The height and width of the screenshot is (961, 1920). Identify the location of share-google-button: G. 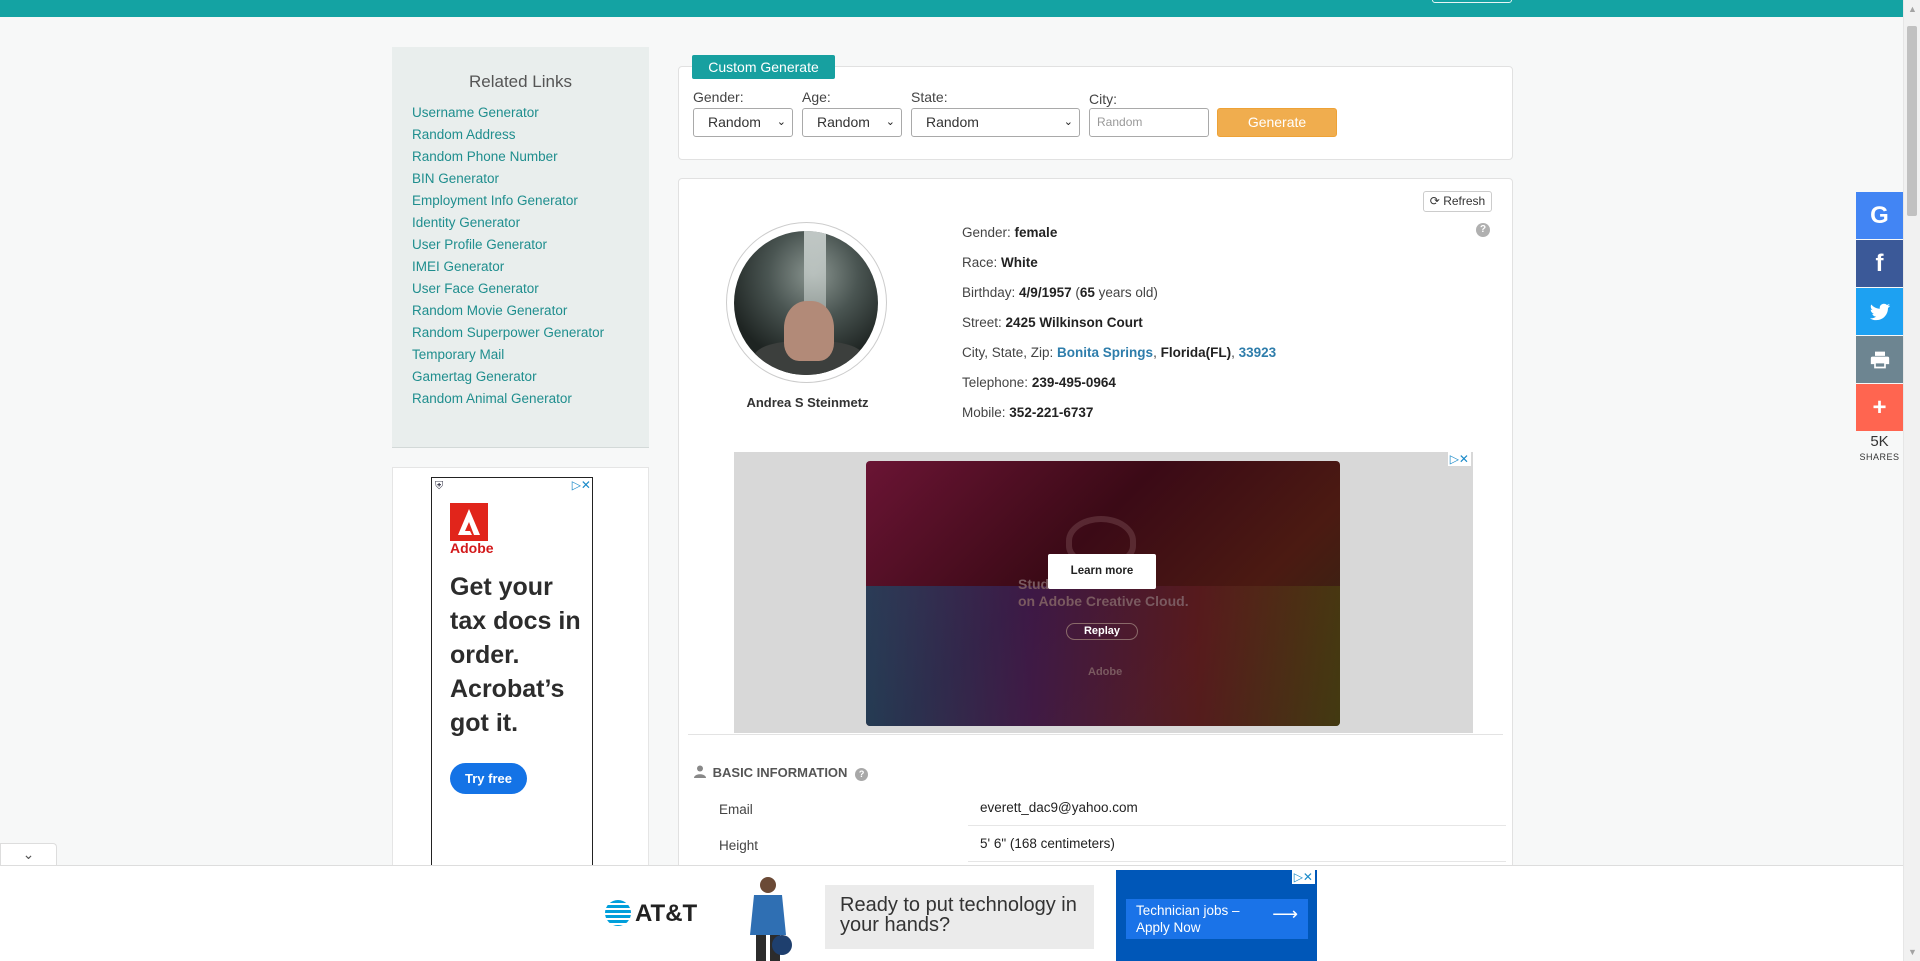
(1879, 215).